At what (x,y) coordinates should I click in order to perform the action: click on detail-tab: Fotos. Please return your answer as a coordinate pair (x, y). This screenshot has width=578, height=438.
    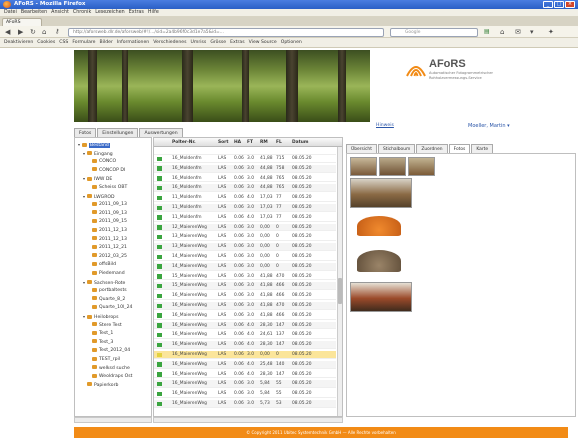
    Looking at the image, I should click on (459, 148).